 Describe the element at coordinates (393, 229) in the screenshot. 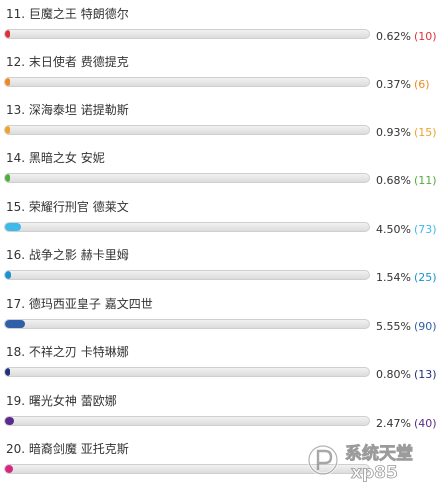

I see `vote-percent: 4.50%` at that location.